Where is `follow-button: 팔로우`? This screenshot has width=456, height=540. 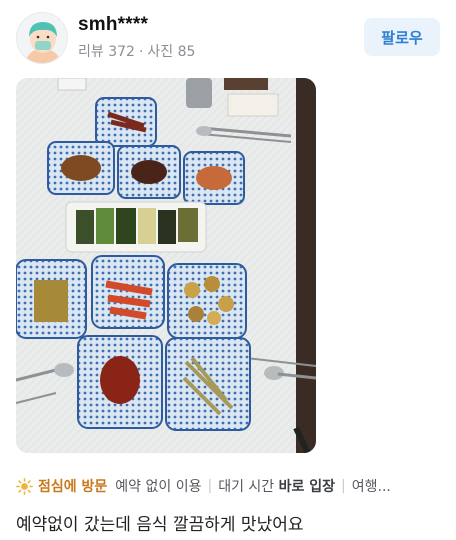 follow-button: 팔로우 is located at coordinates (402, 37).